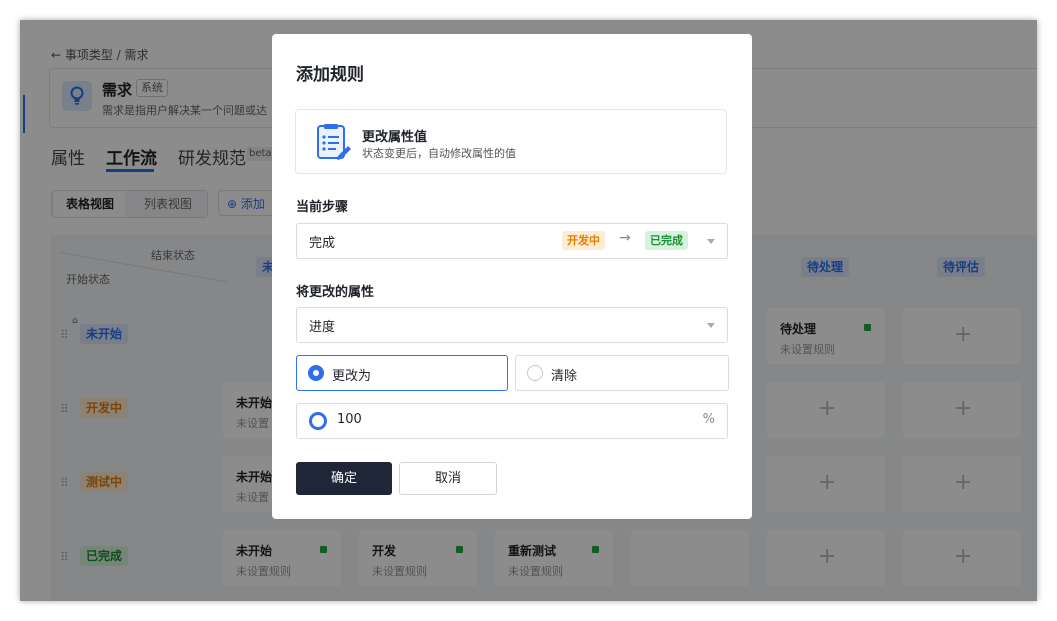  Describe the element at coordinates (344, 478) in the screenshot. I see `confirm-button: 确定` at that location.